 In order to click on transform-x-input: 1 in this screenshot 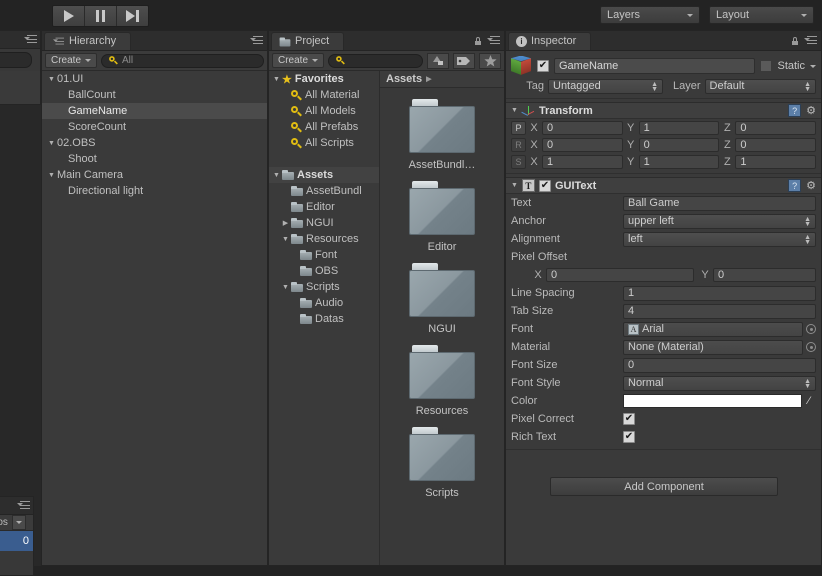, I will do `click(582, 161)`.